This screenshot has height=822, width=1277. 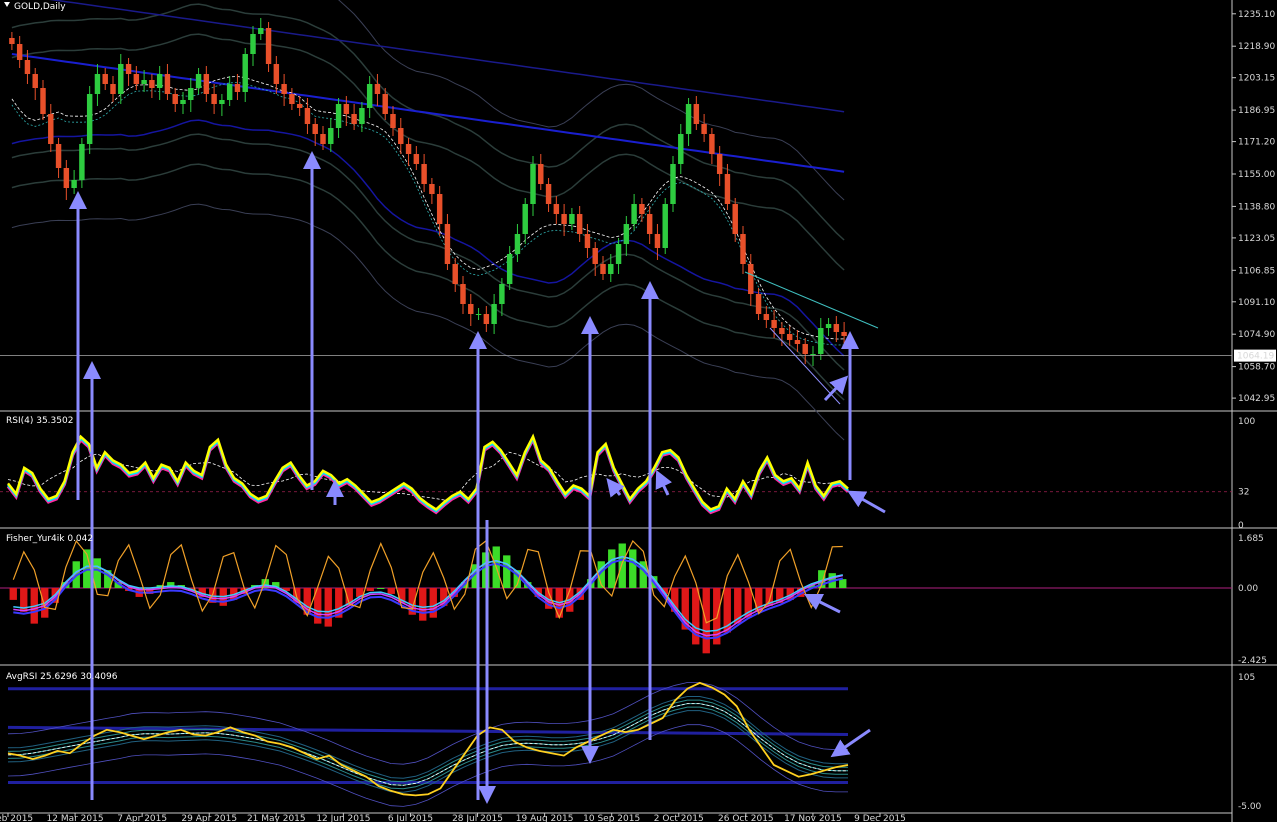 I want to click on time-tick-label: 10 Sep 2015, so click(x=611, y=818).